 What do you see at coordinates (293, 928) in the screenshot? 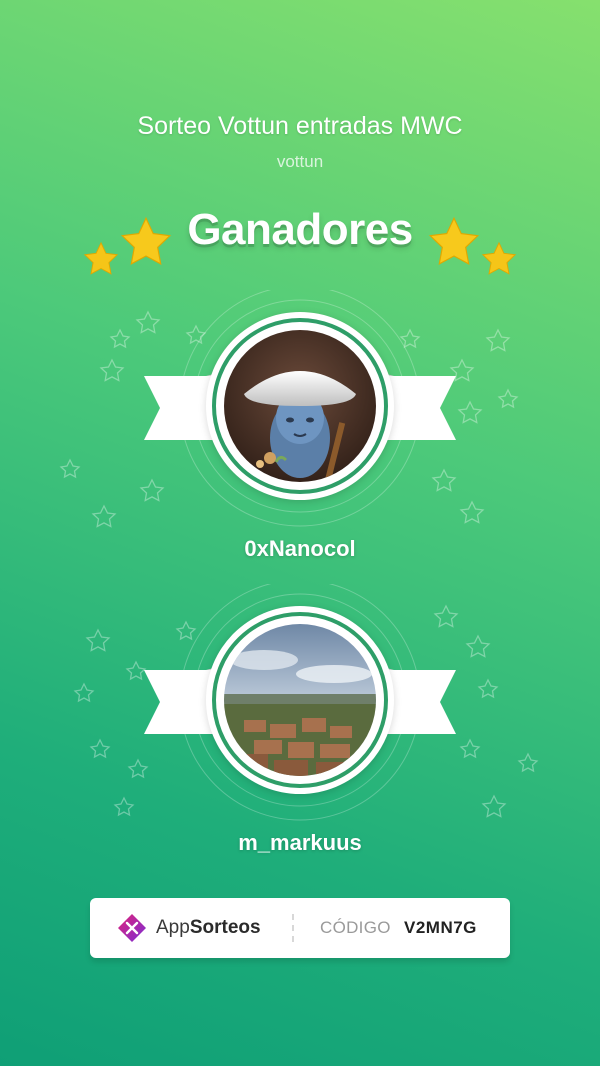
I see `divider` at bounding box center [293, 928].